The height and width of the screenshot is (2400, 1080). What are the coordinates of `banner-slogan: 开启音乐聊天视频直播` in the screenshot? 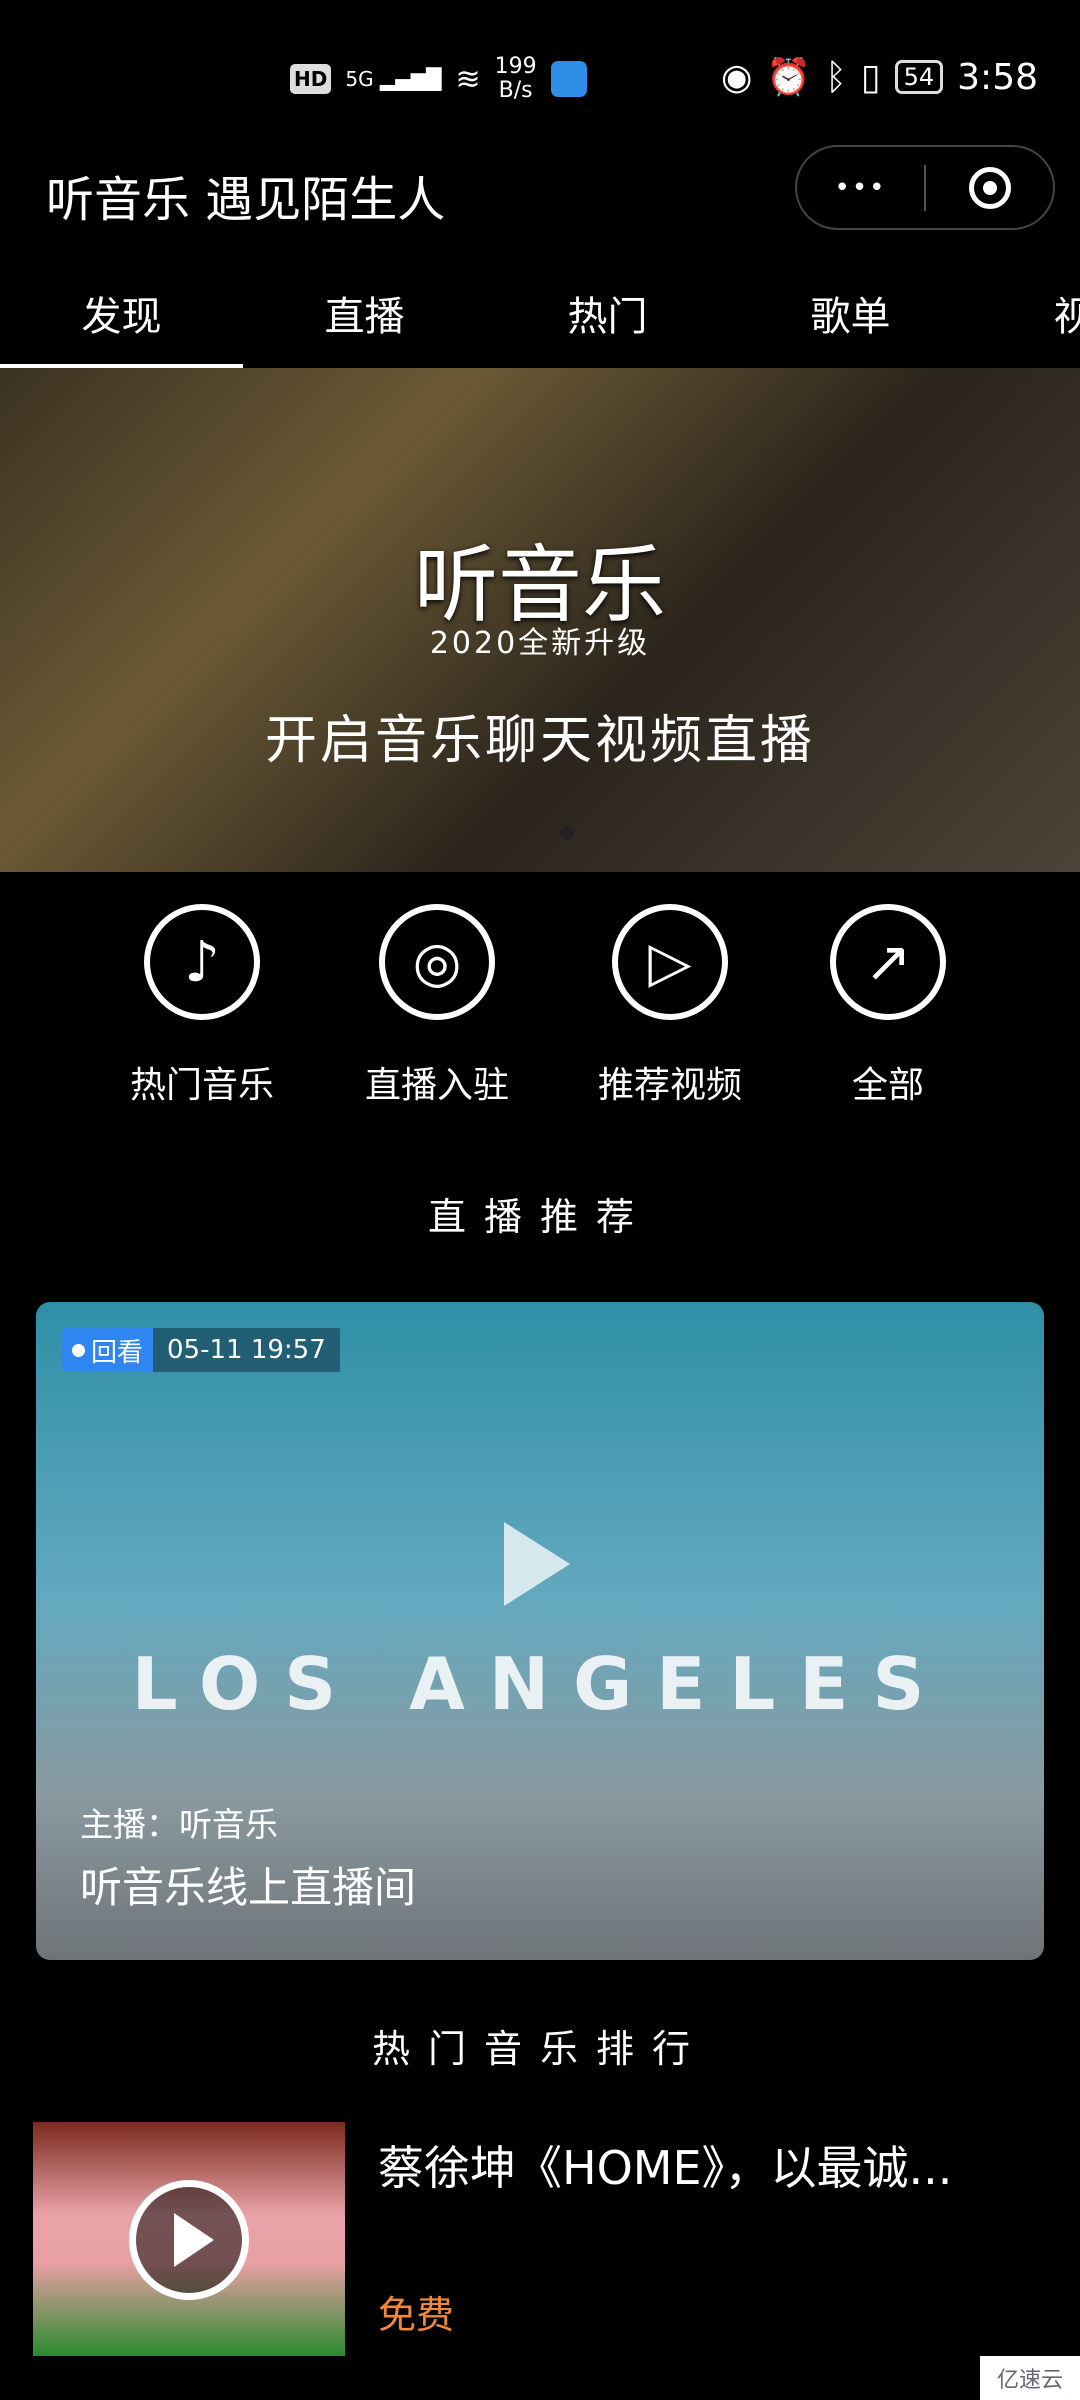 It's located at (539, 741).